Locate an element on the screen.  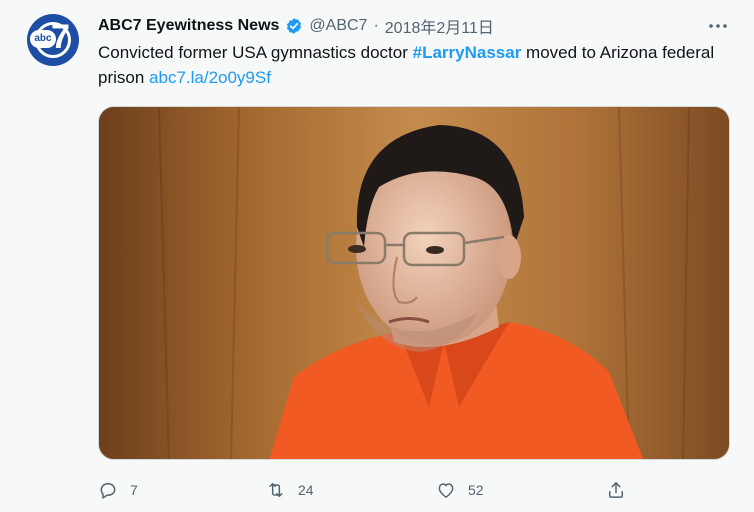
avatar: 7 abc is located at coordinates (53, 40).